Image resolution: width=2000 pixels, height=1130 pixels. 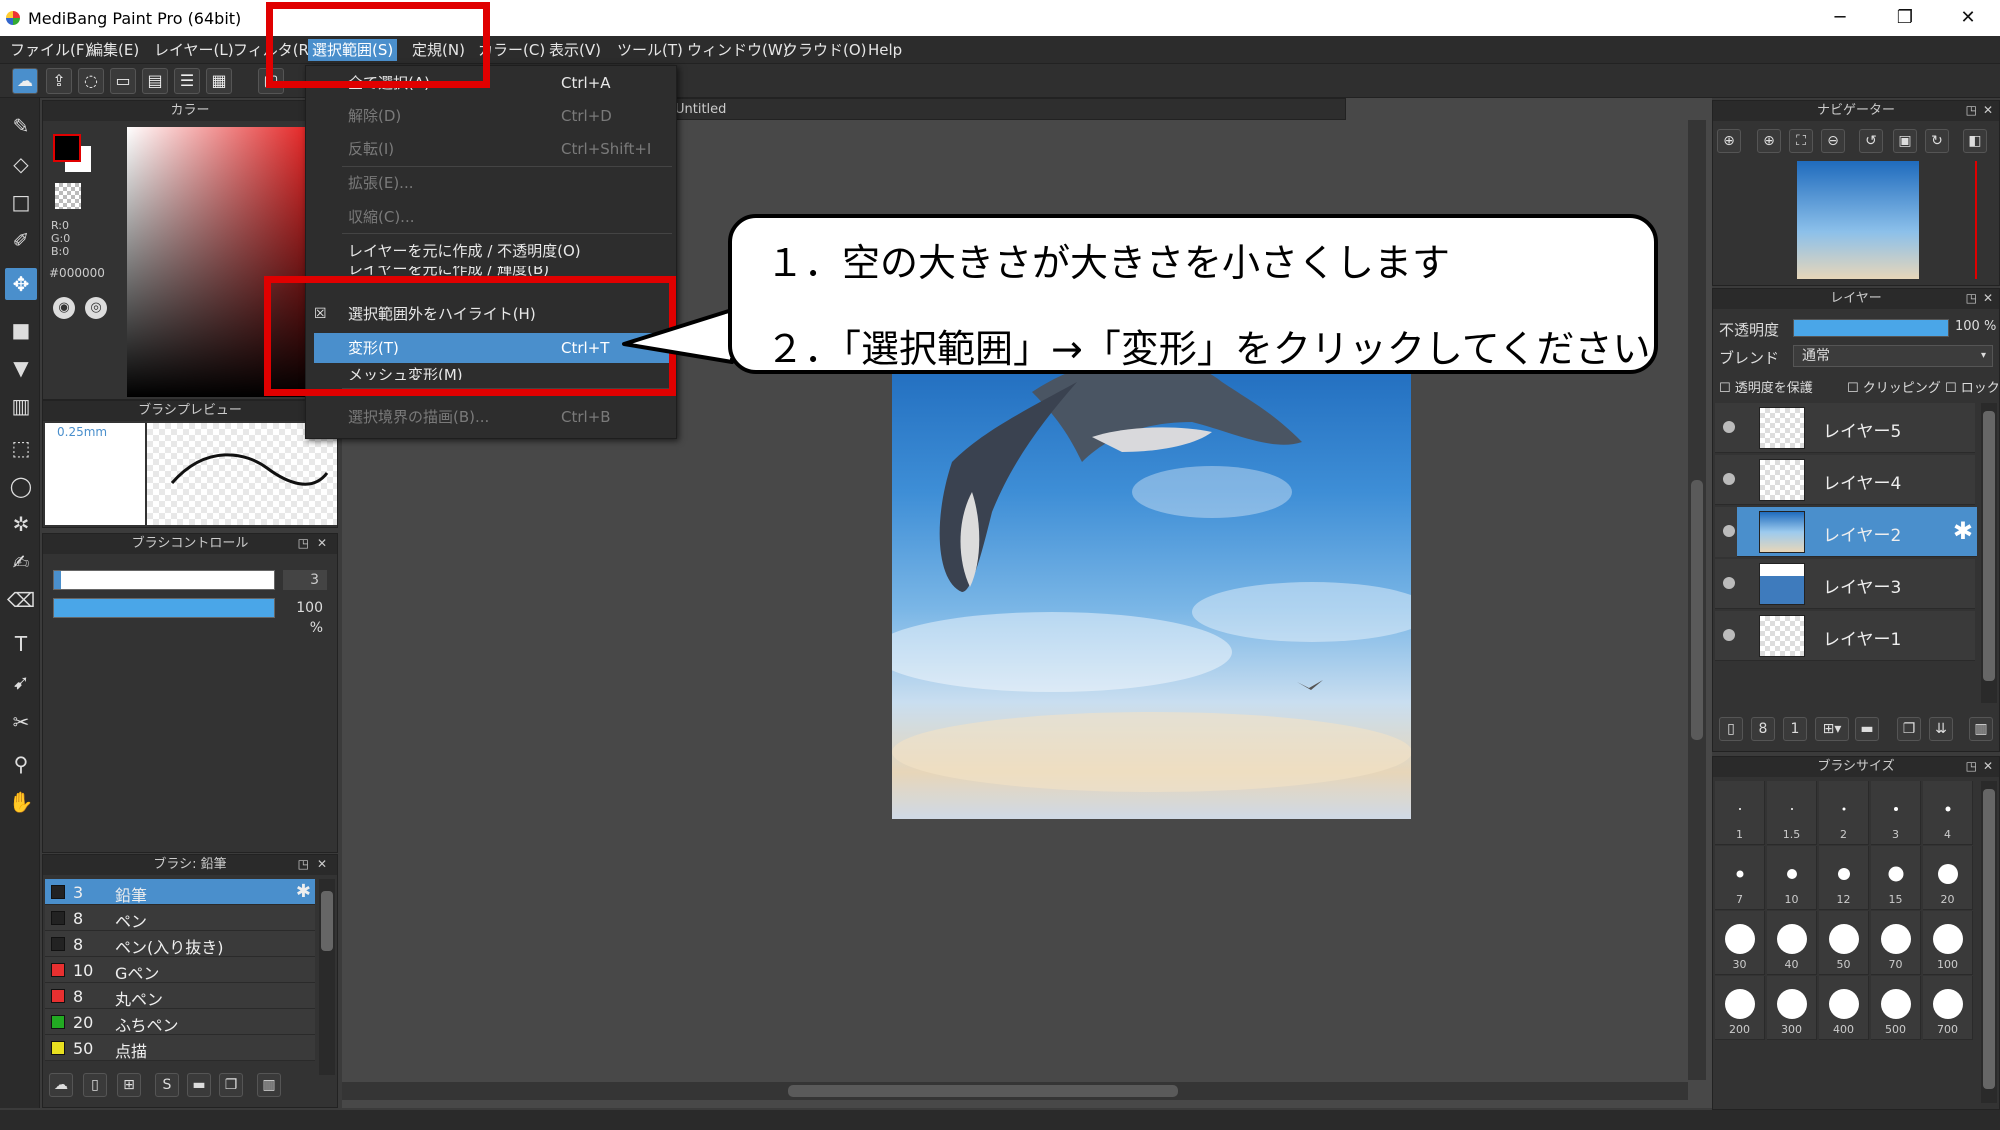 I want to click on brush-size-cell: 300, so click(x=1792, y=1008).